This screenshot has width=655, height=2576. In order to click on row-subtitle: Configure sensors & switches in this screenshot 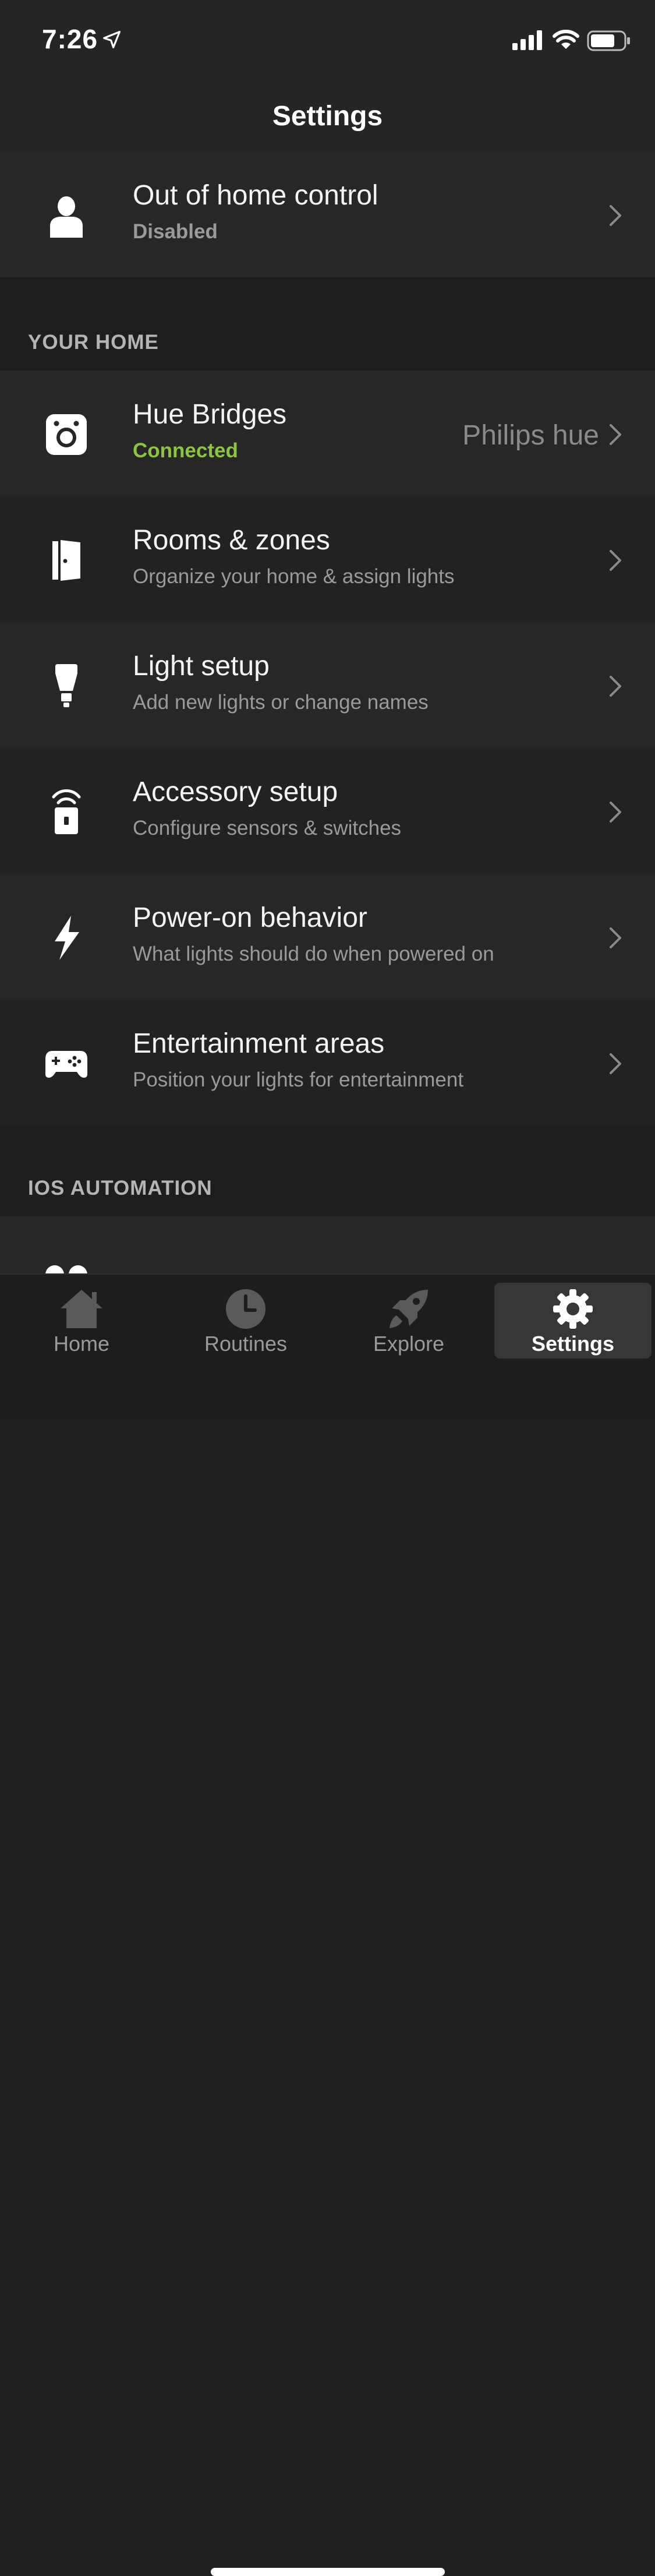, I will do `click(267, 828)`.